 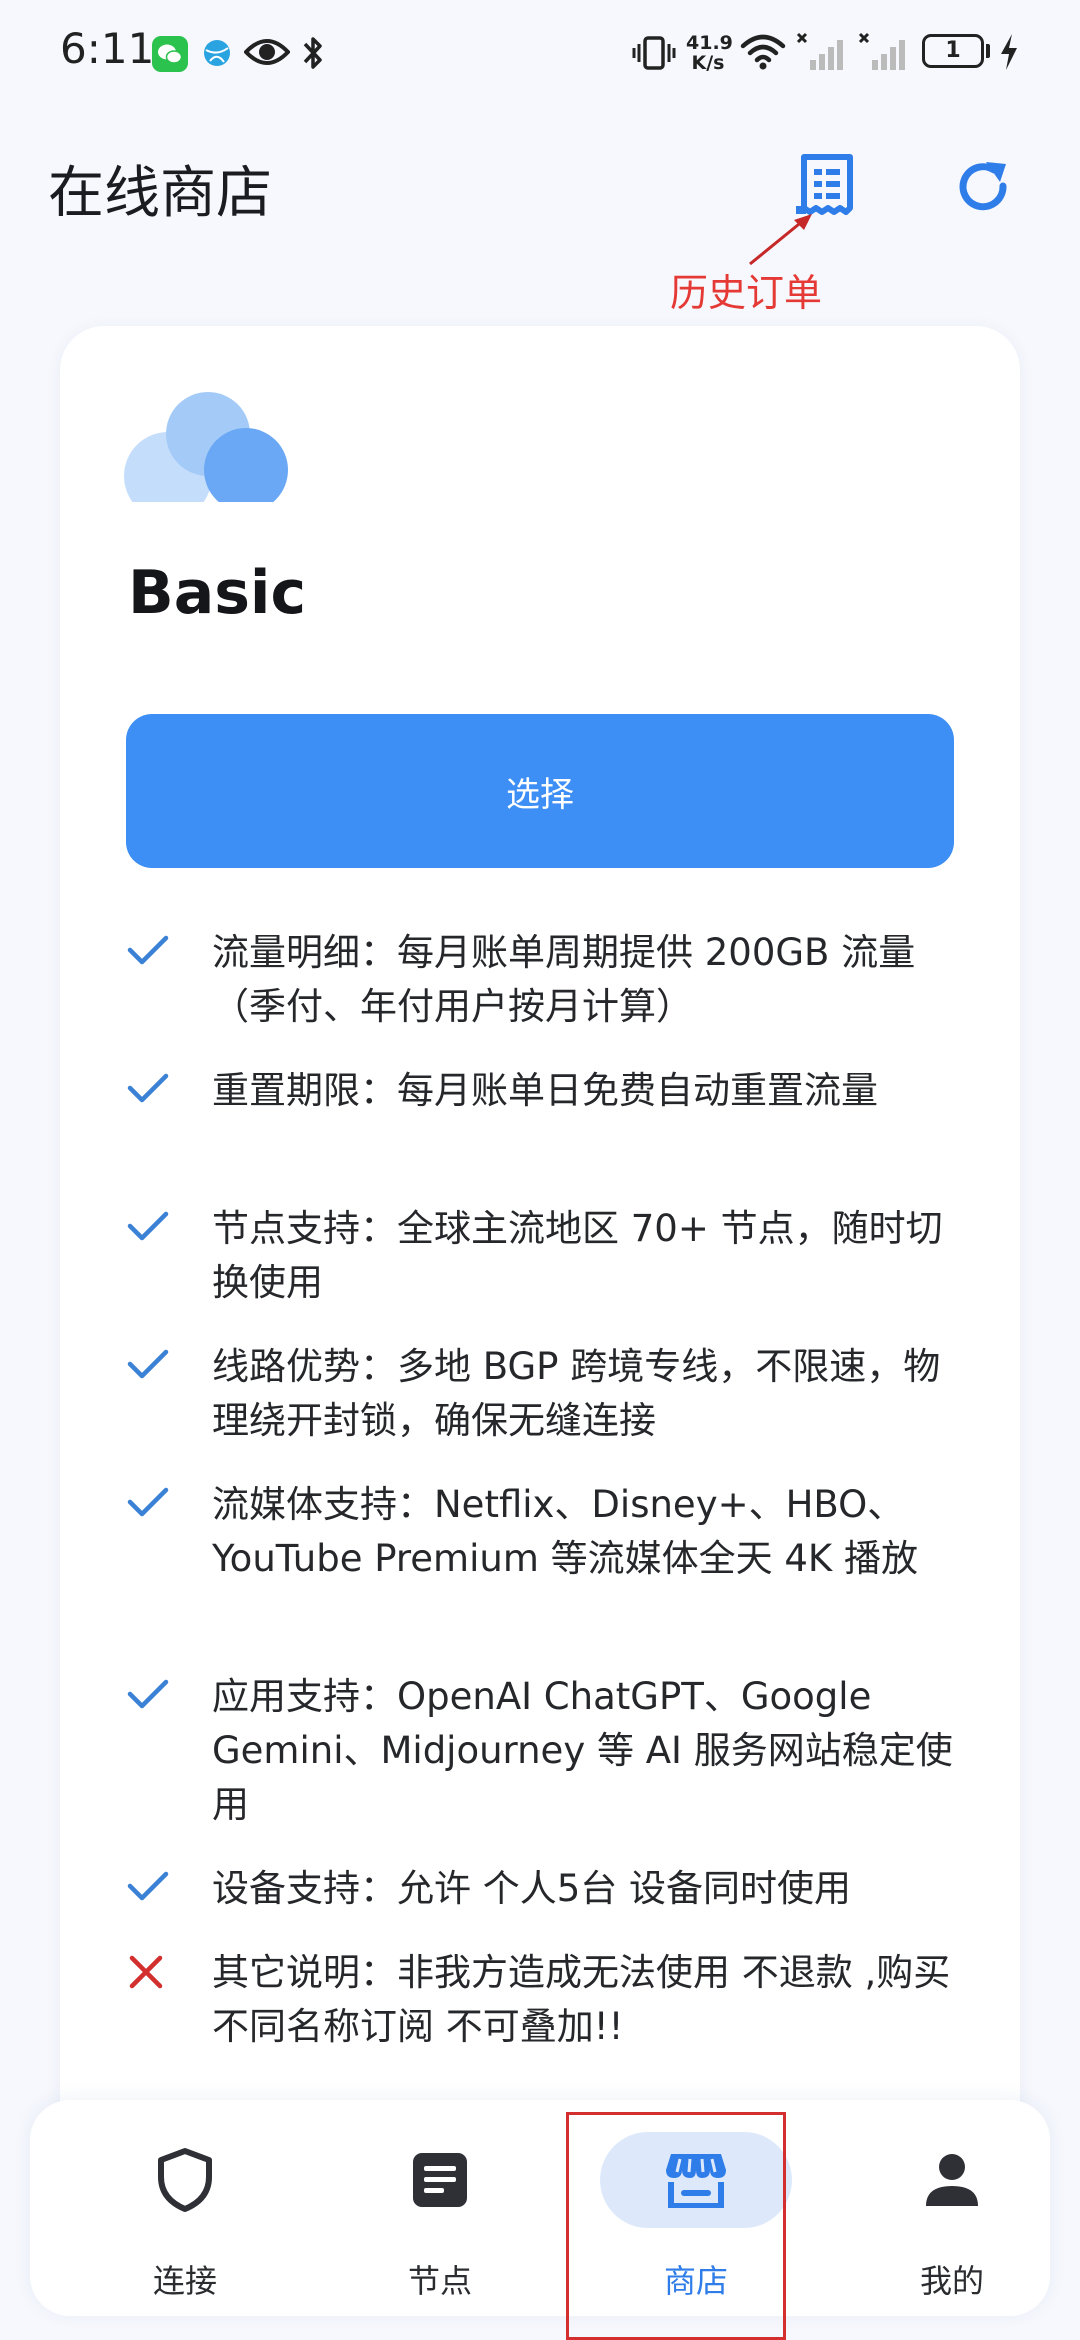 I want to click on battery-tip, so click(x=988, y=51).